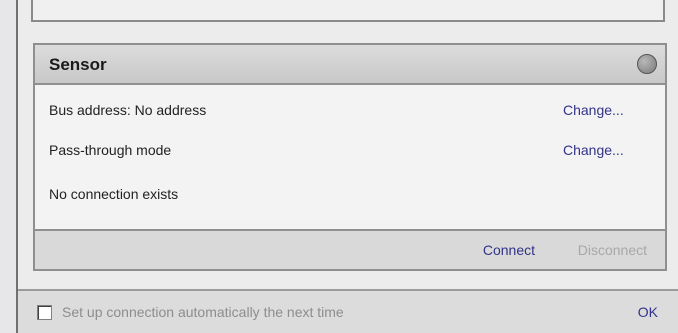  I want to click on previous-panel, so click(348, 11).